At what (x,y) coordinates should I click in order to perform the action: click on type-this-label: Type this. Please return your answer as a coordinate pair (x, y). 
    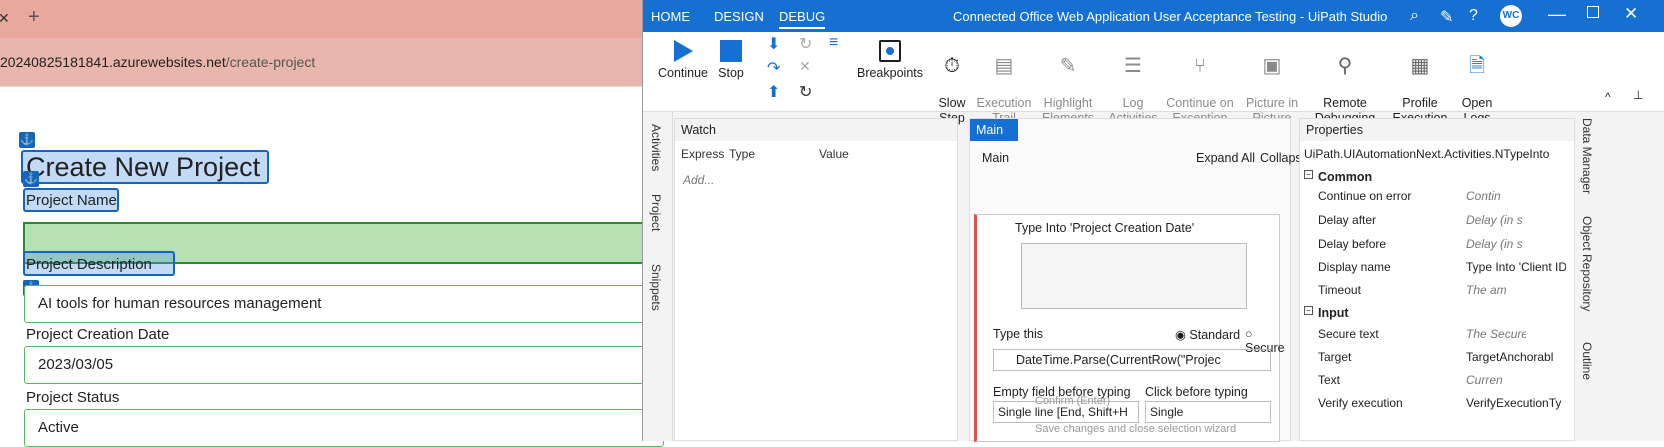
    Looking at the image, I should click on (1018, 334).